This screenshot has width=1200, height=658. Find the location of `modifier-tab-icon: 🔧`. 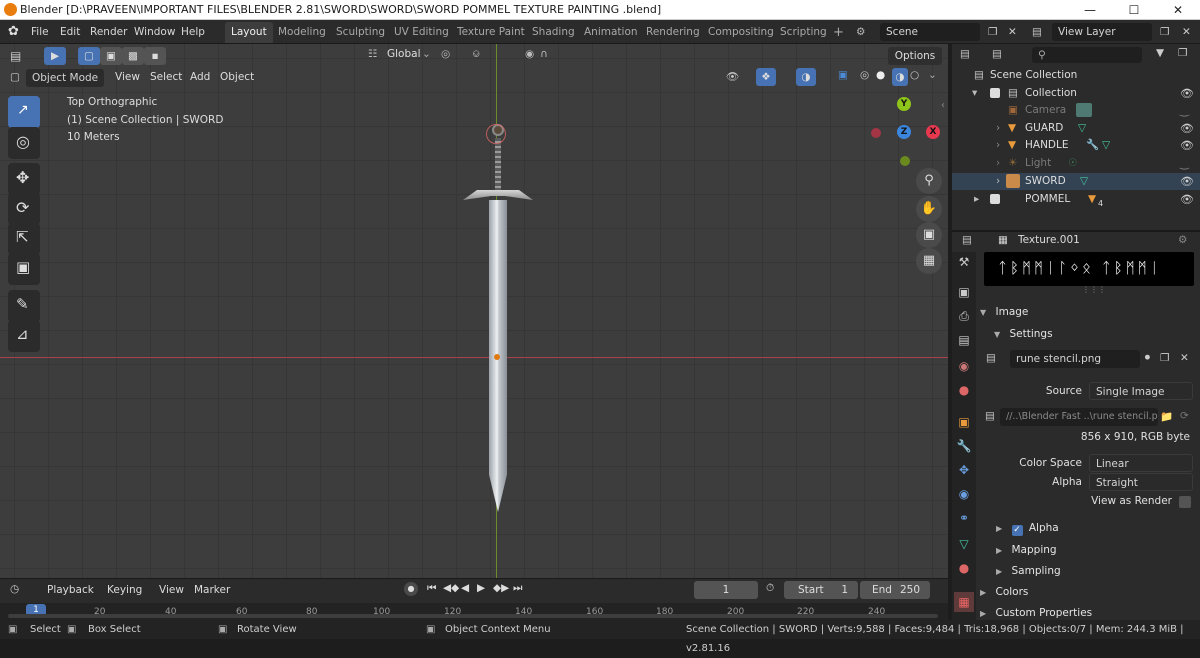

modifier-tab-icon: 🔧 is located at coordinates (964, 446).